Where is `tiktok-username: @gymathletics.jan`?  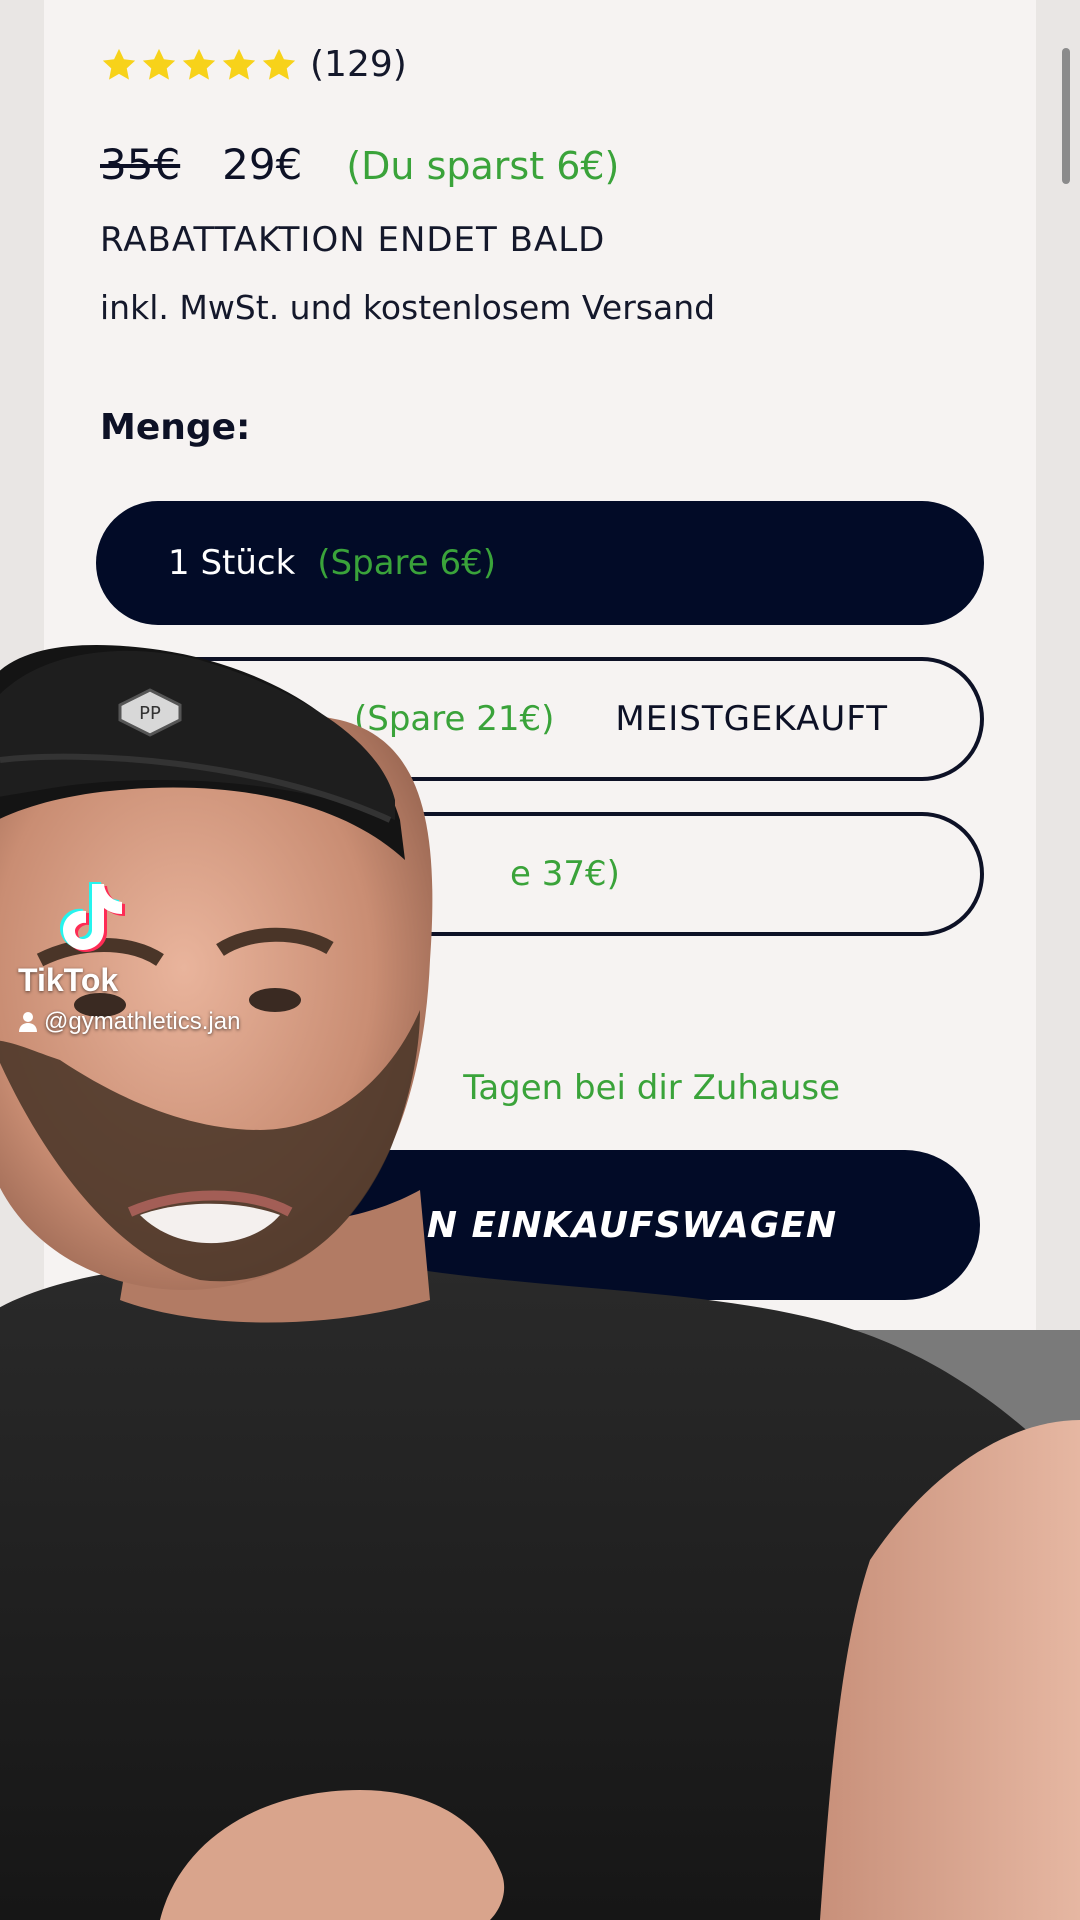 tiktok-username: @gymathletics.jan is located at coordinates (129, 1022).